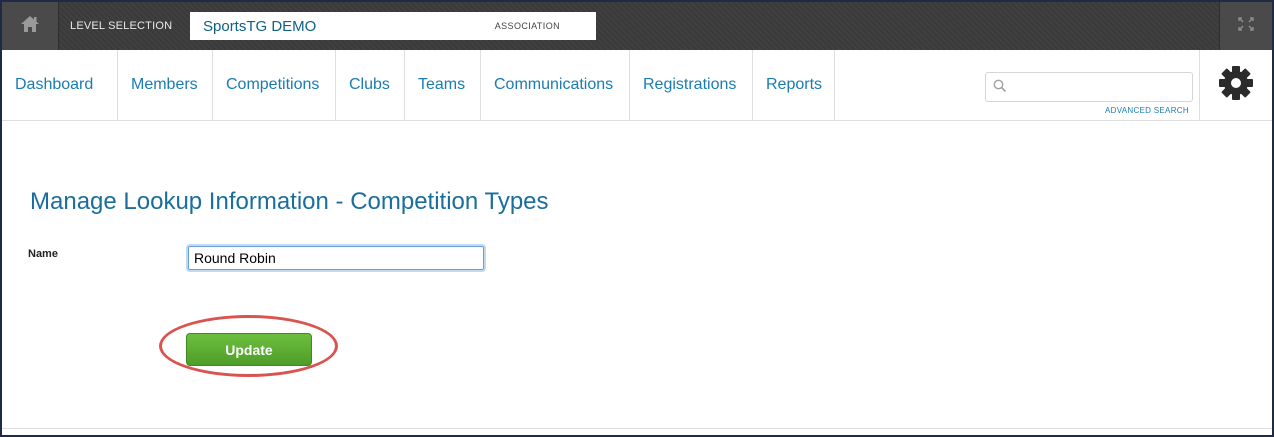 The height and width of the screenshot is (437, 1274). I want to click on nav-item-dashboard: Dashboard, so click(60, 85).